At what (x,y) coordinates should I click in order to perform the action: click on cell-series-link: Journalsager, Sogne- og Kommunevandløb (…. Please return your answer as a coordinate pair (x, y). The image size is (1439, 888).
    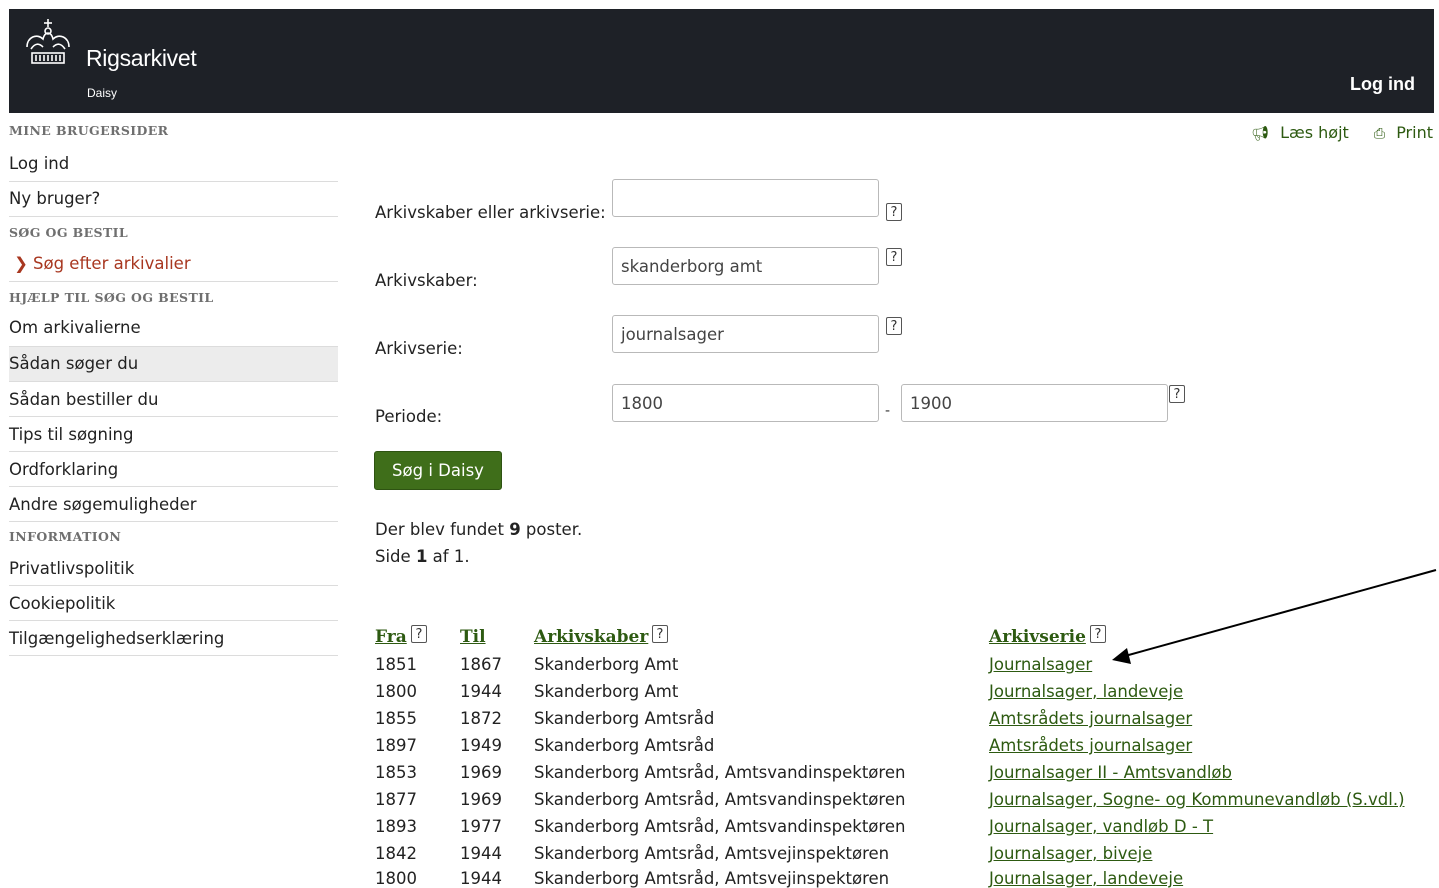
    Looking at the image, I should click on (1197, 799).